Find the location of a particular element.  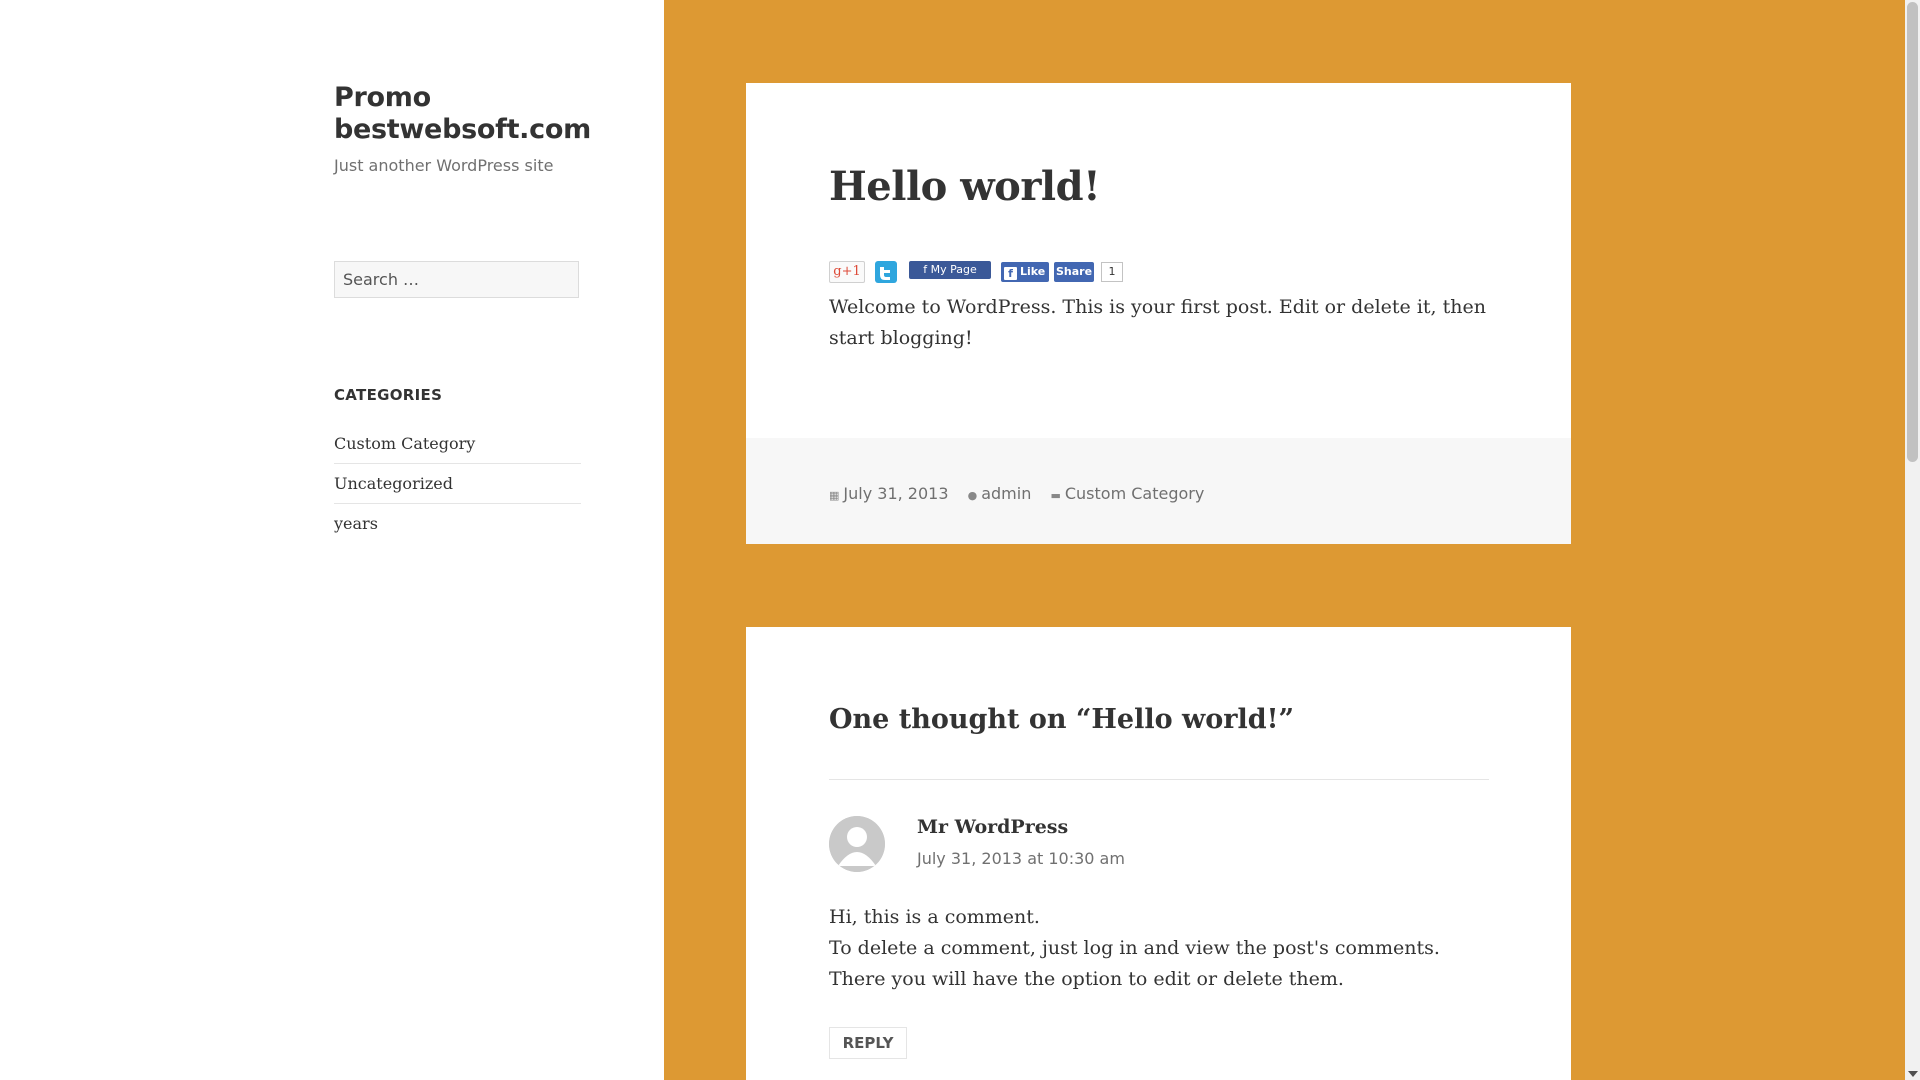

avatar is located at coordinates (857, 844).